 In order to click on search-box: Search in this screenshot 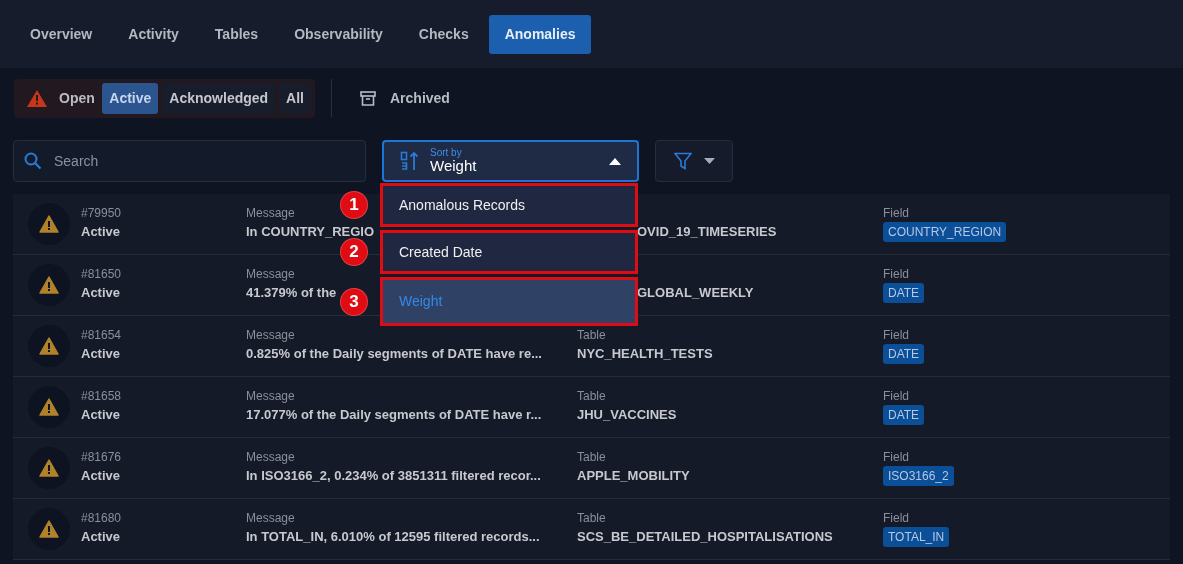, I will do `click(189, 161)`.